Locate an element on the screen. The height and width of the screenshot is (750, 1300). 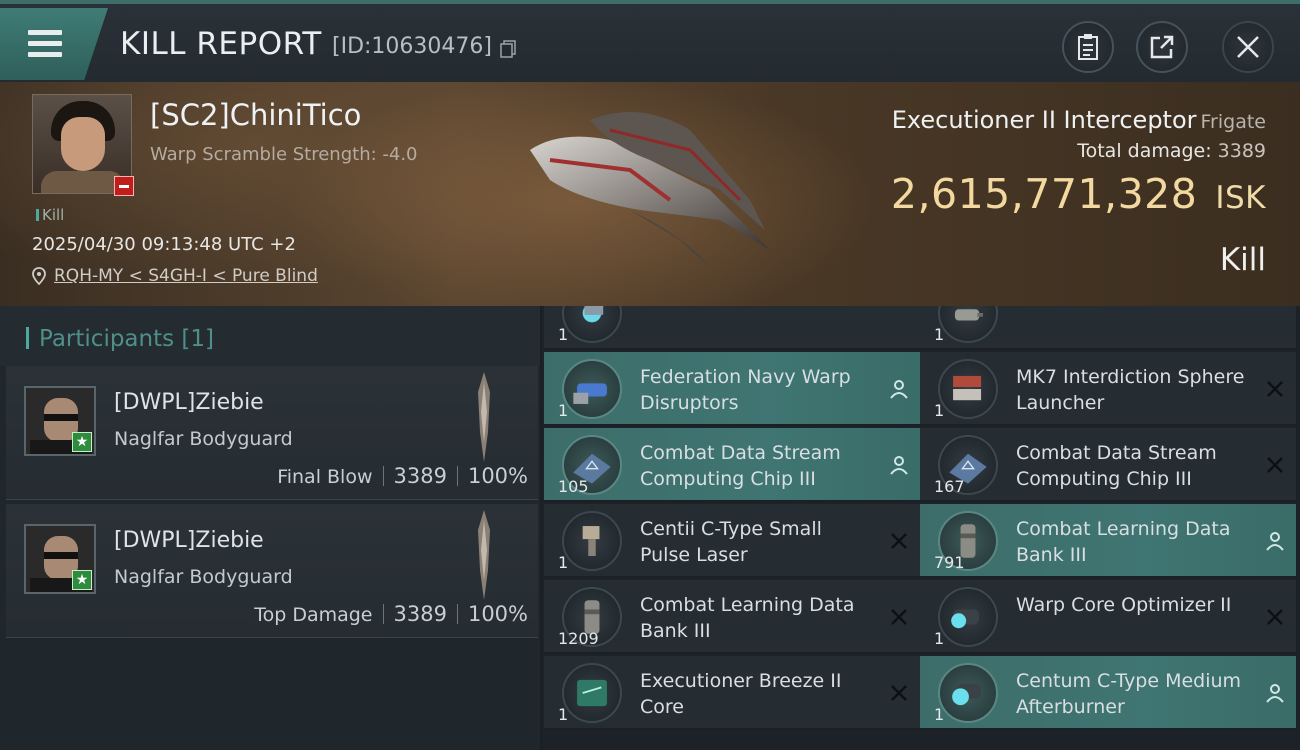
module-item: 1 Executioner Breeze II Core is located at coordinates (732, 693).